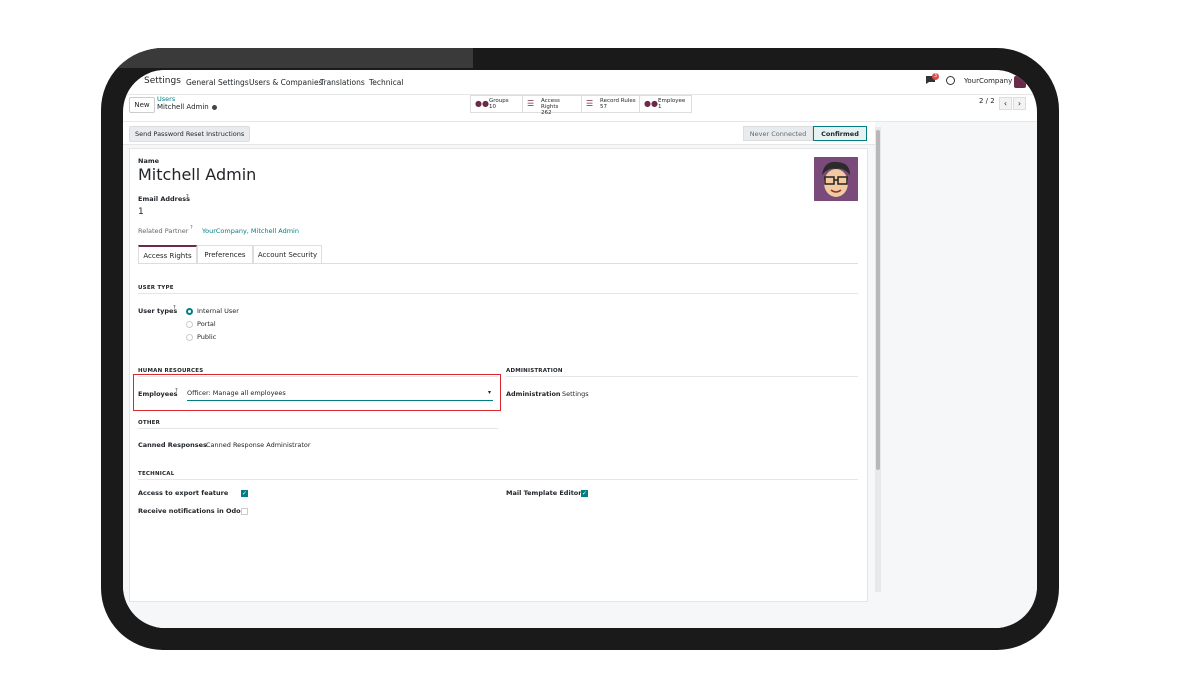  What do you see at coordinates (189, 337) in the screenshot?
I see `radio-public` at bounding box center [189, 337].